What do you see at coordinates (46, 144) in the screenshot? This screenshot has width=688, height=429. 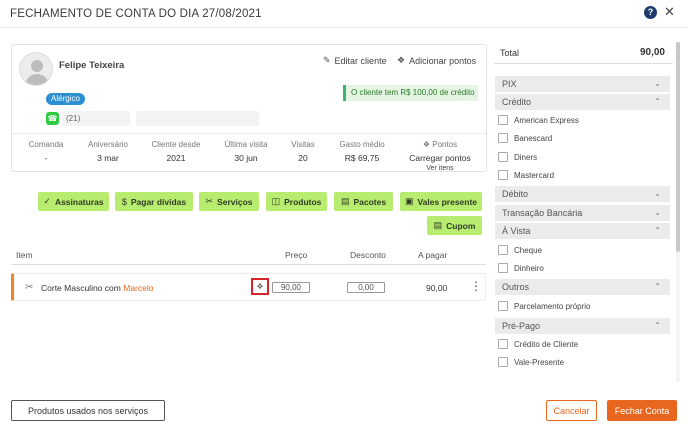 I see `stat-label: Comanda` at bounding box center [46, 144].